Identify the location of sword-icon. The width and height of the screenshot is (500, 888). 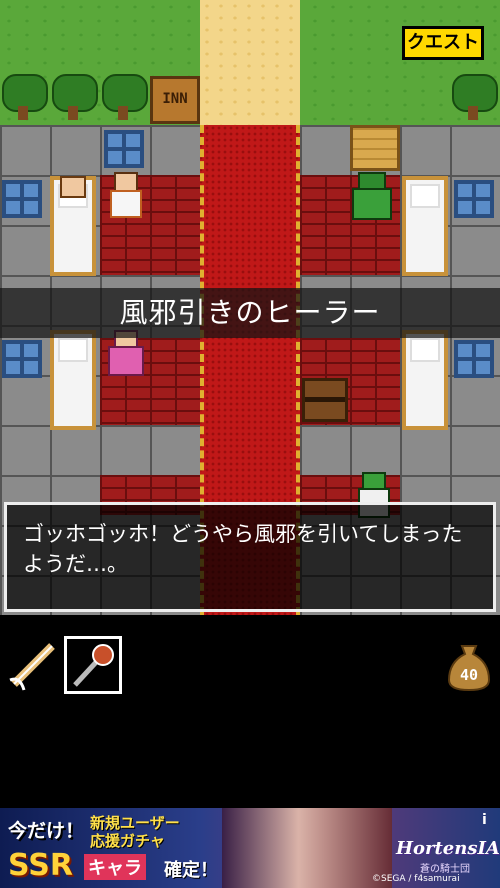
(32, 667).